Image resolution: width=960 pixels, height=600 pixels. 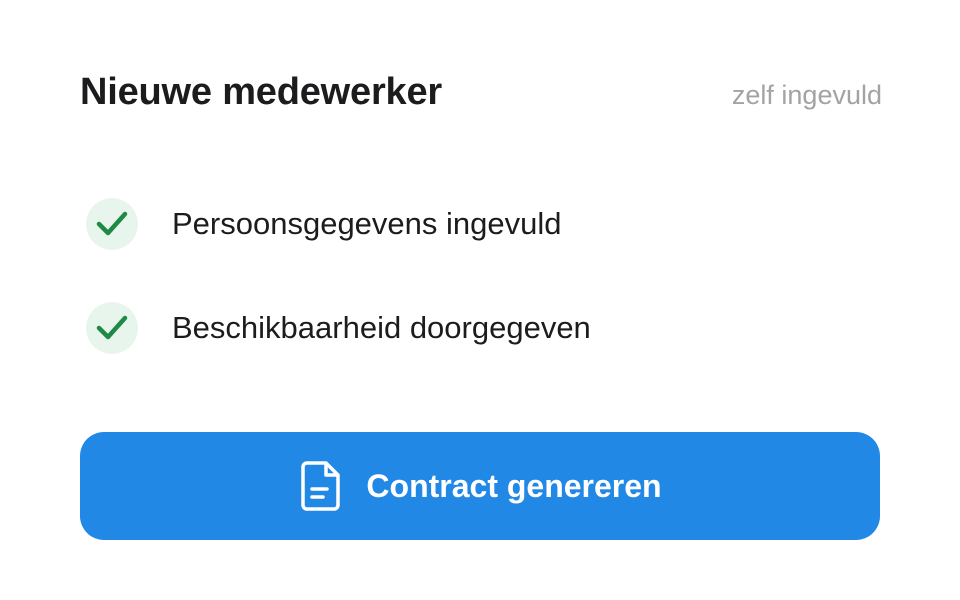 What do you see at coordinates (514, 485) in the screenshot?
I see `generate-contract-label: Contract genereren` at bounding box center [514, 485].